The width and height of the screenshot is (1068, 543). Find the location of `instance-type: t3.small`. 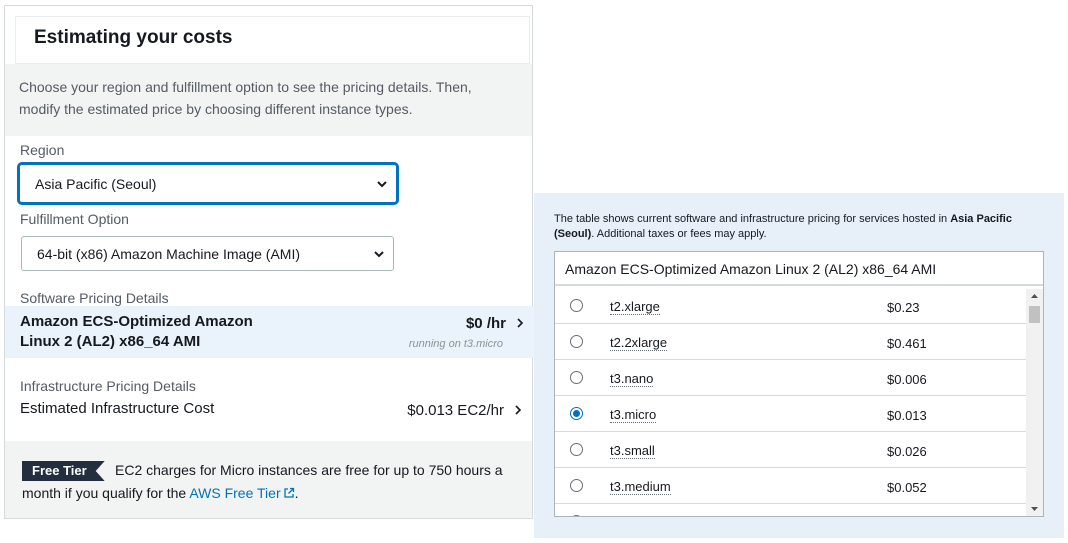

instance-type: t3.small is located at coordinates (632, 451).